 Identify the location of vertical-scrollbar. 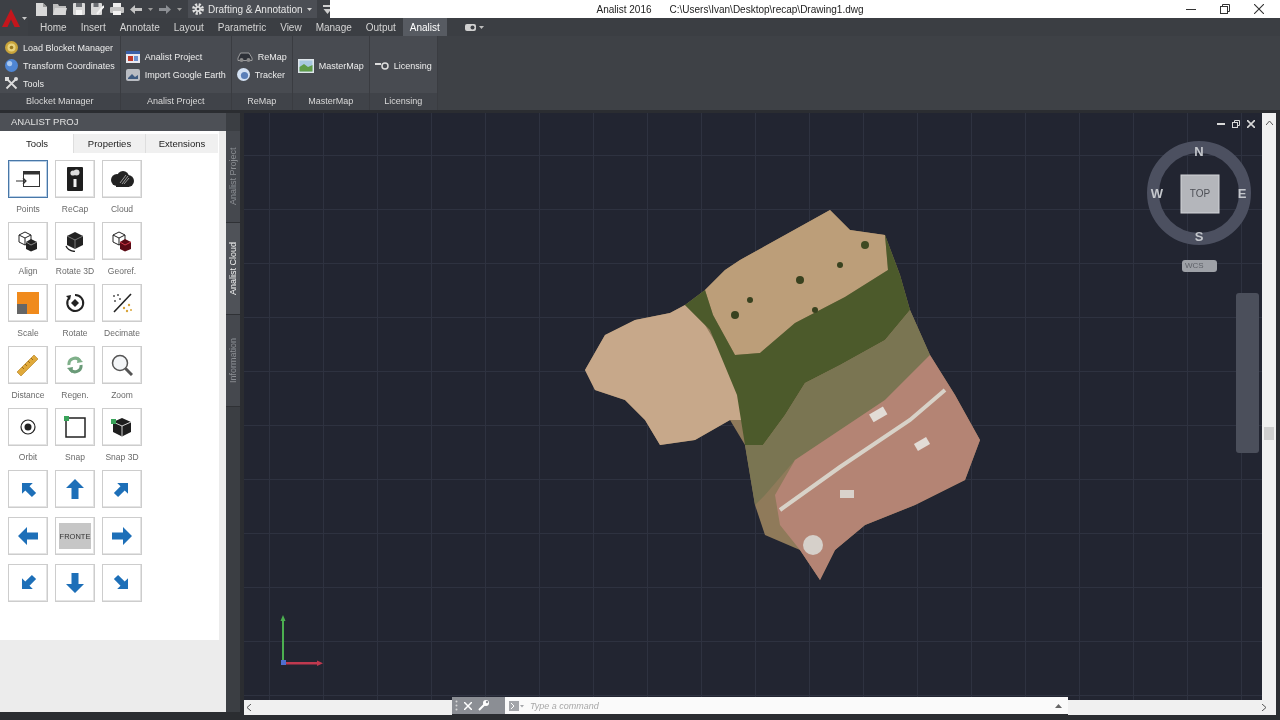
(1269, 406).